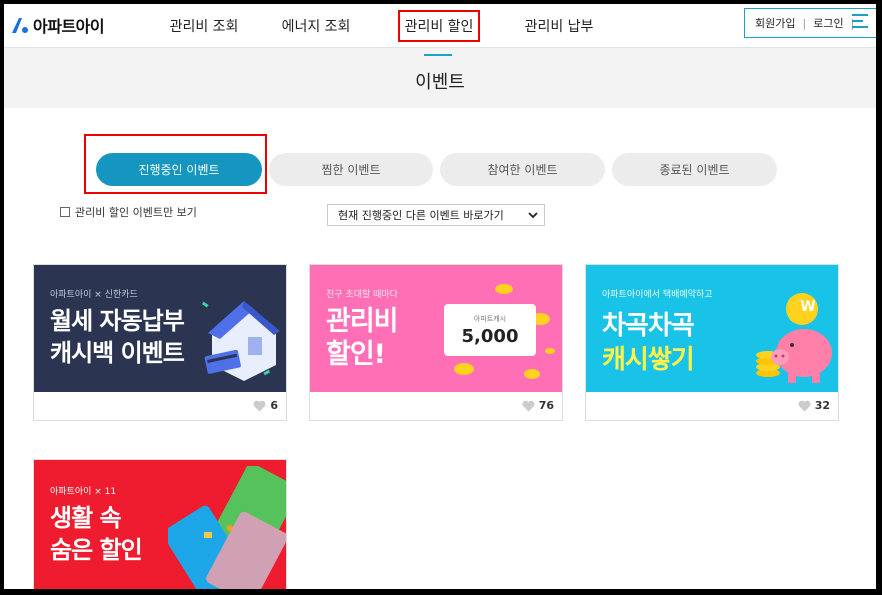  What do you see at coordinates (69, 26) in the screenshot?
I see `logo-text: 아파트아이` at bounding box center [69, 26].